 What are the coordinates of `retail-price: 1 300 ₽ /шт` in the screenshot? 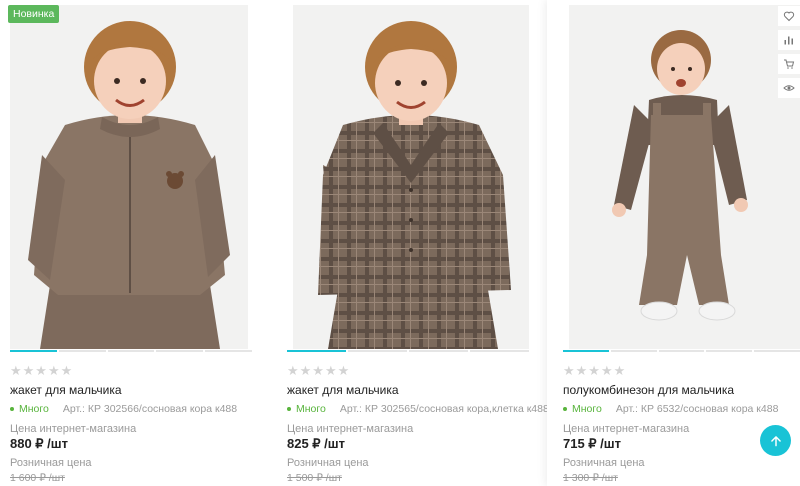 It's located at (590, 478).